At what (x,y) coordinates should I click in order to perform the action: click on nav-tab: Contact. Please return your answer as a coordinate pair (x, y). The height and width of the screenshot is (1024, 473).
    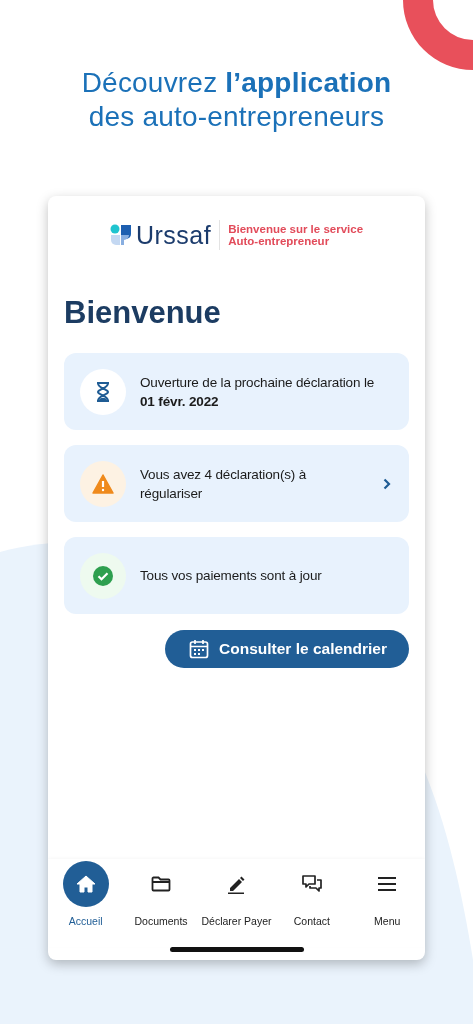
    Looking at the image, I should click on (311, 894).